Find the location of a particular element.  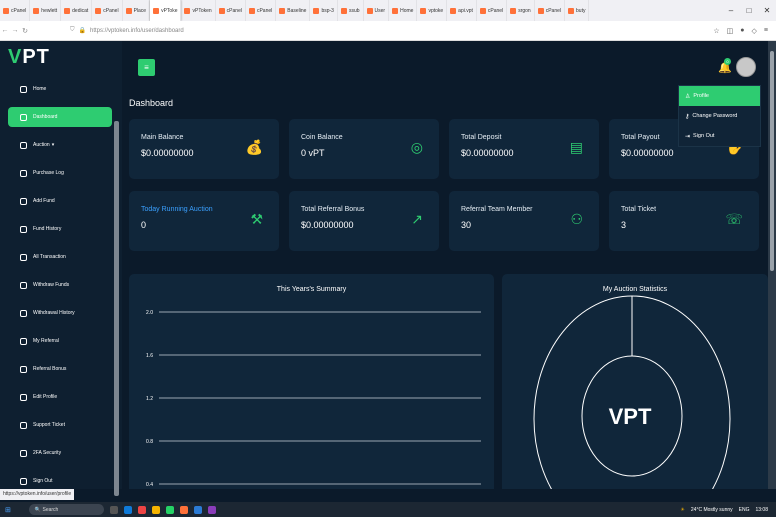

logo-v: V is located at coordinates (15, 57).